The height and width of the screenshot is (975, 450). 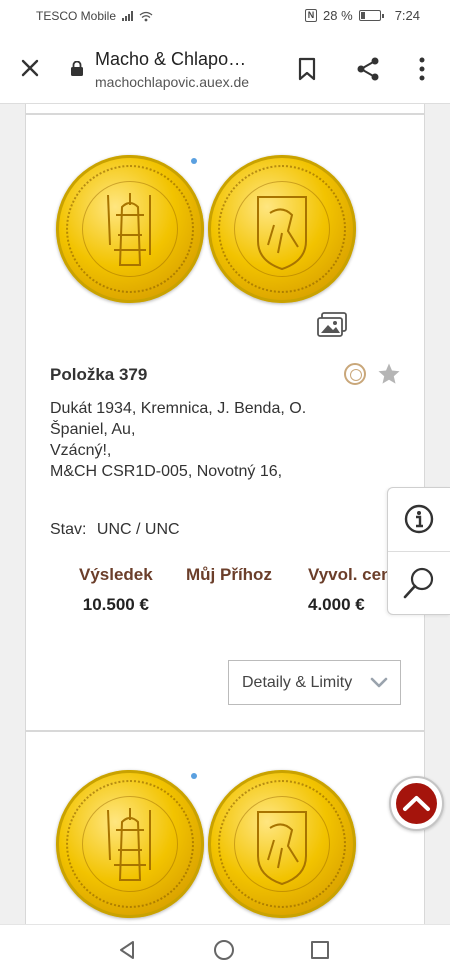 I want to click on system-nav-bar, so click(x=225, y=949).